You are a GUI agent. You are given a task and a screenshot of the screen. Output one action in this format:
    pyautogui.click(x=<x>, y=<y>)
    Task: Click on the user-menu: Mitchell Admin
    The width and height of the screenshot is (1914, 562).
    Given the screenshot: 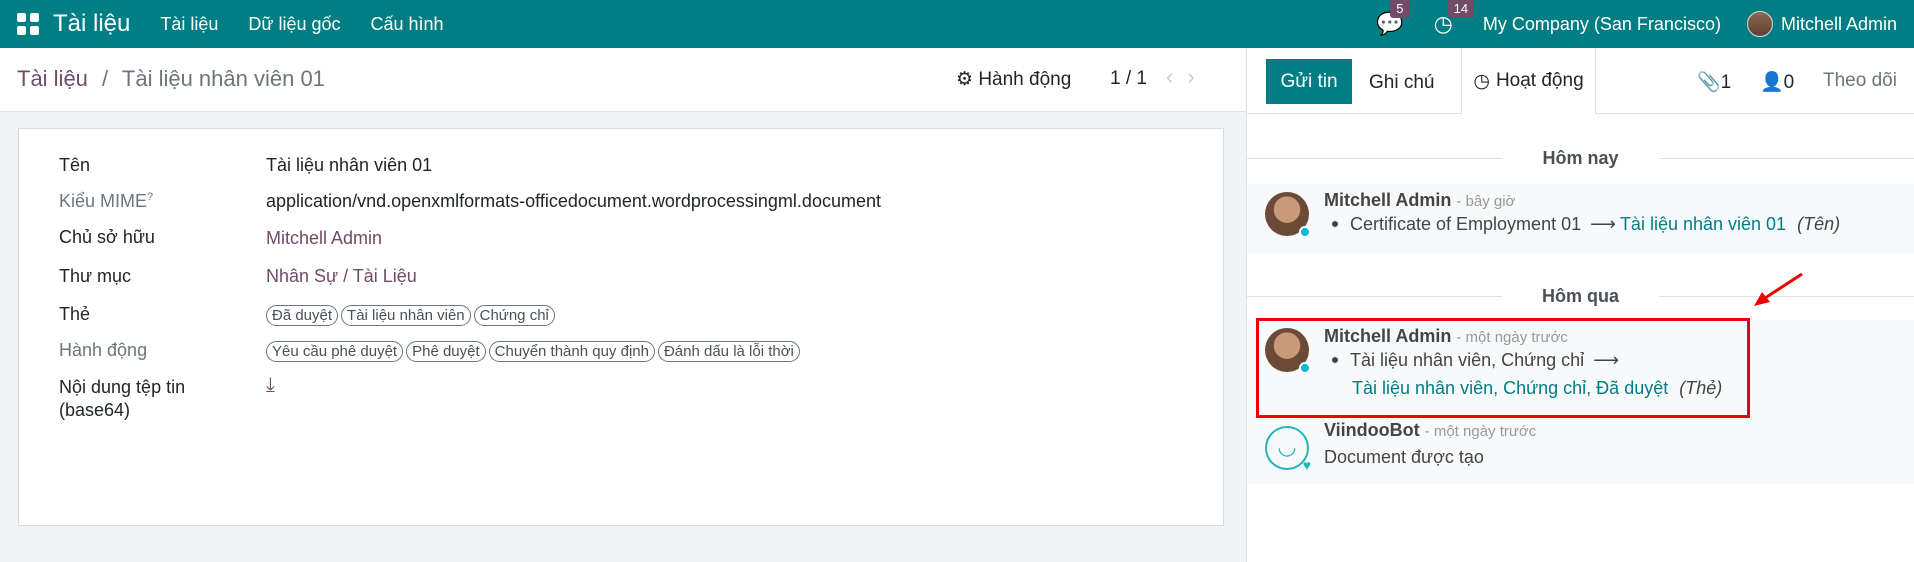 What is the action you would take?
    pyautogui.click(x=1839, y=24)
    